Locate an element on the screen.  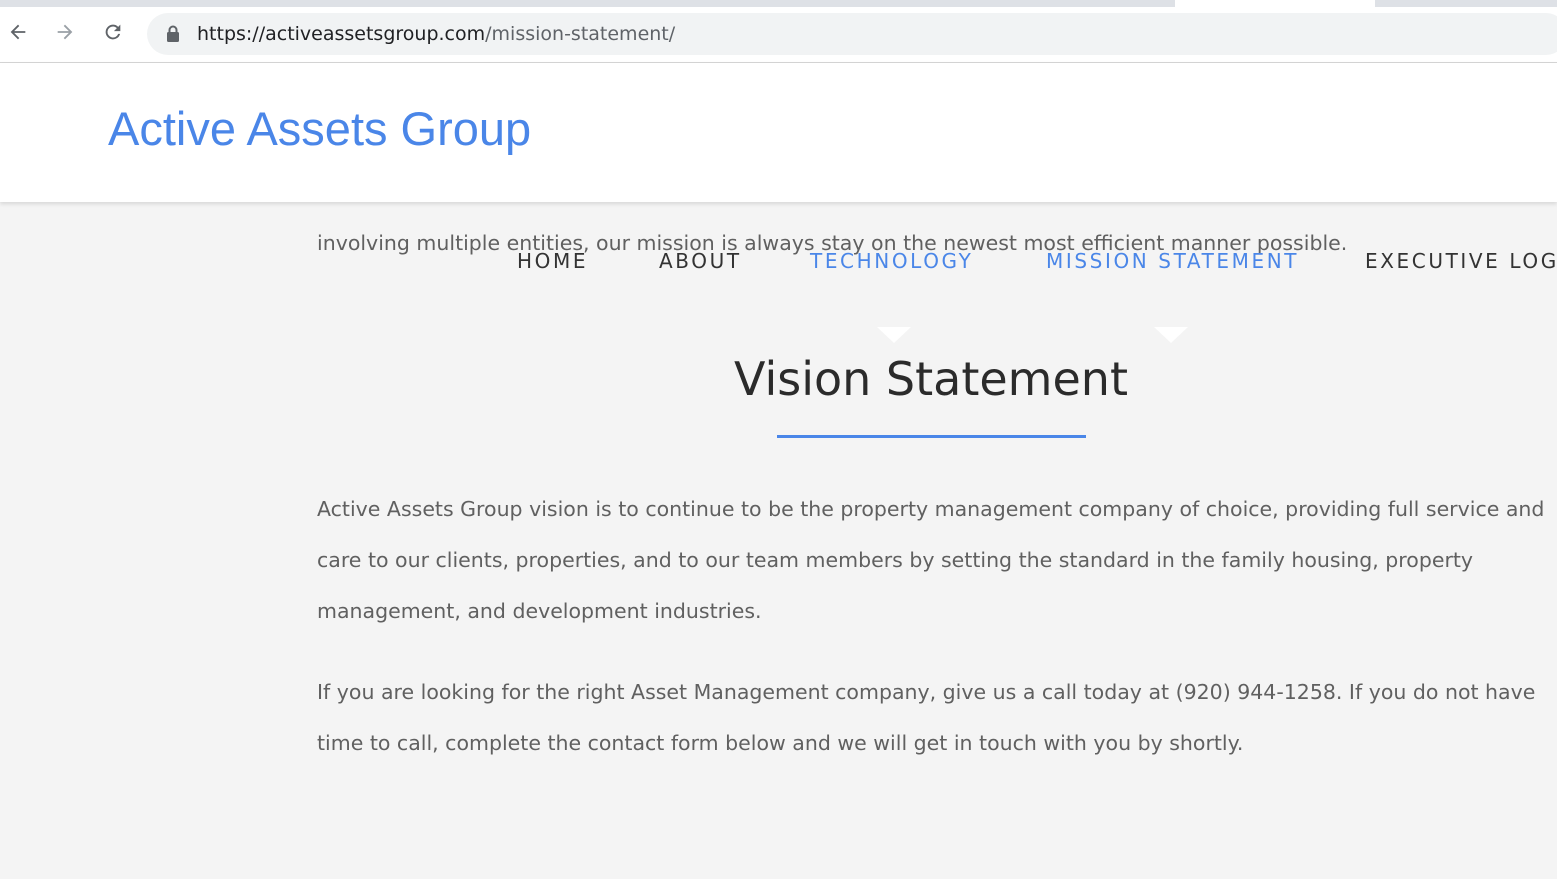
reload-icon is located at coordinates (113, 32).